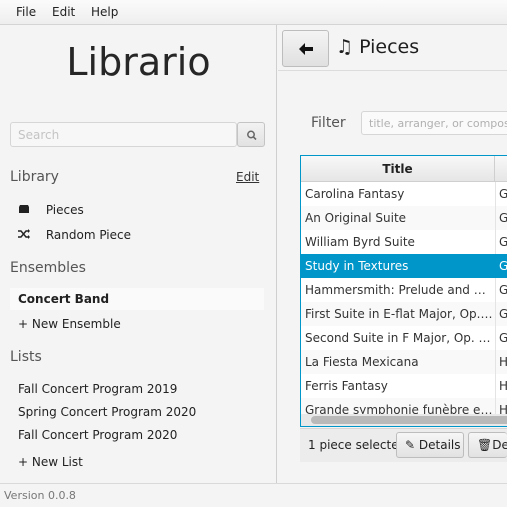 The height and width of the screenshot is (507, 507). I want to click on arrow-left-icon, so click(305, 49).